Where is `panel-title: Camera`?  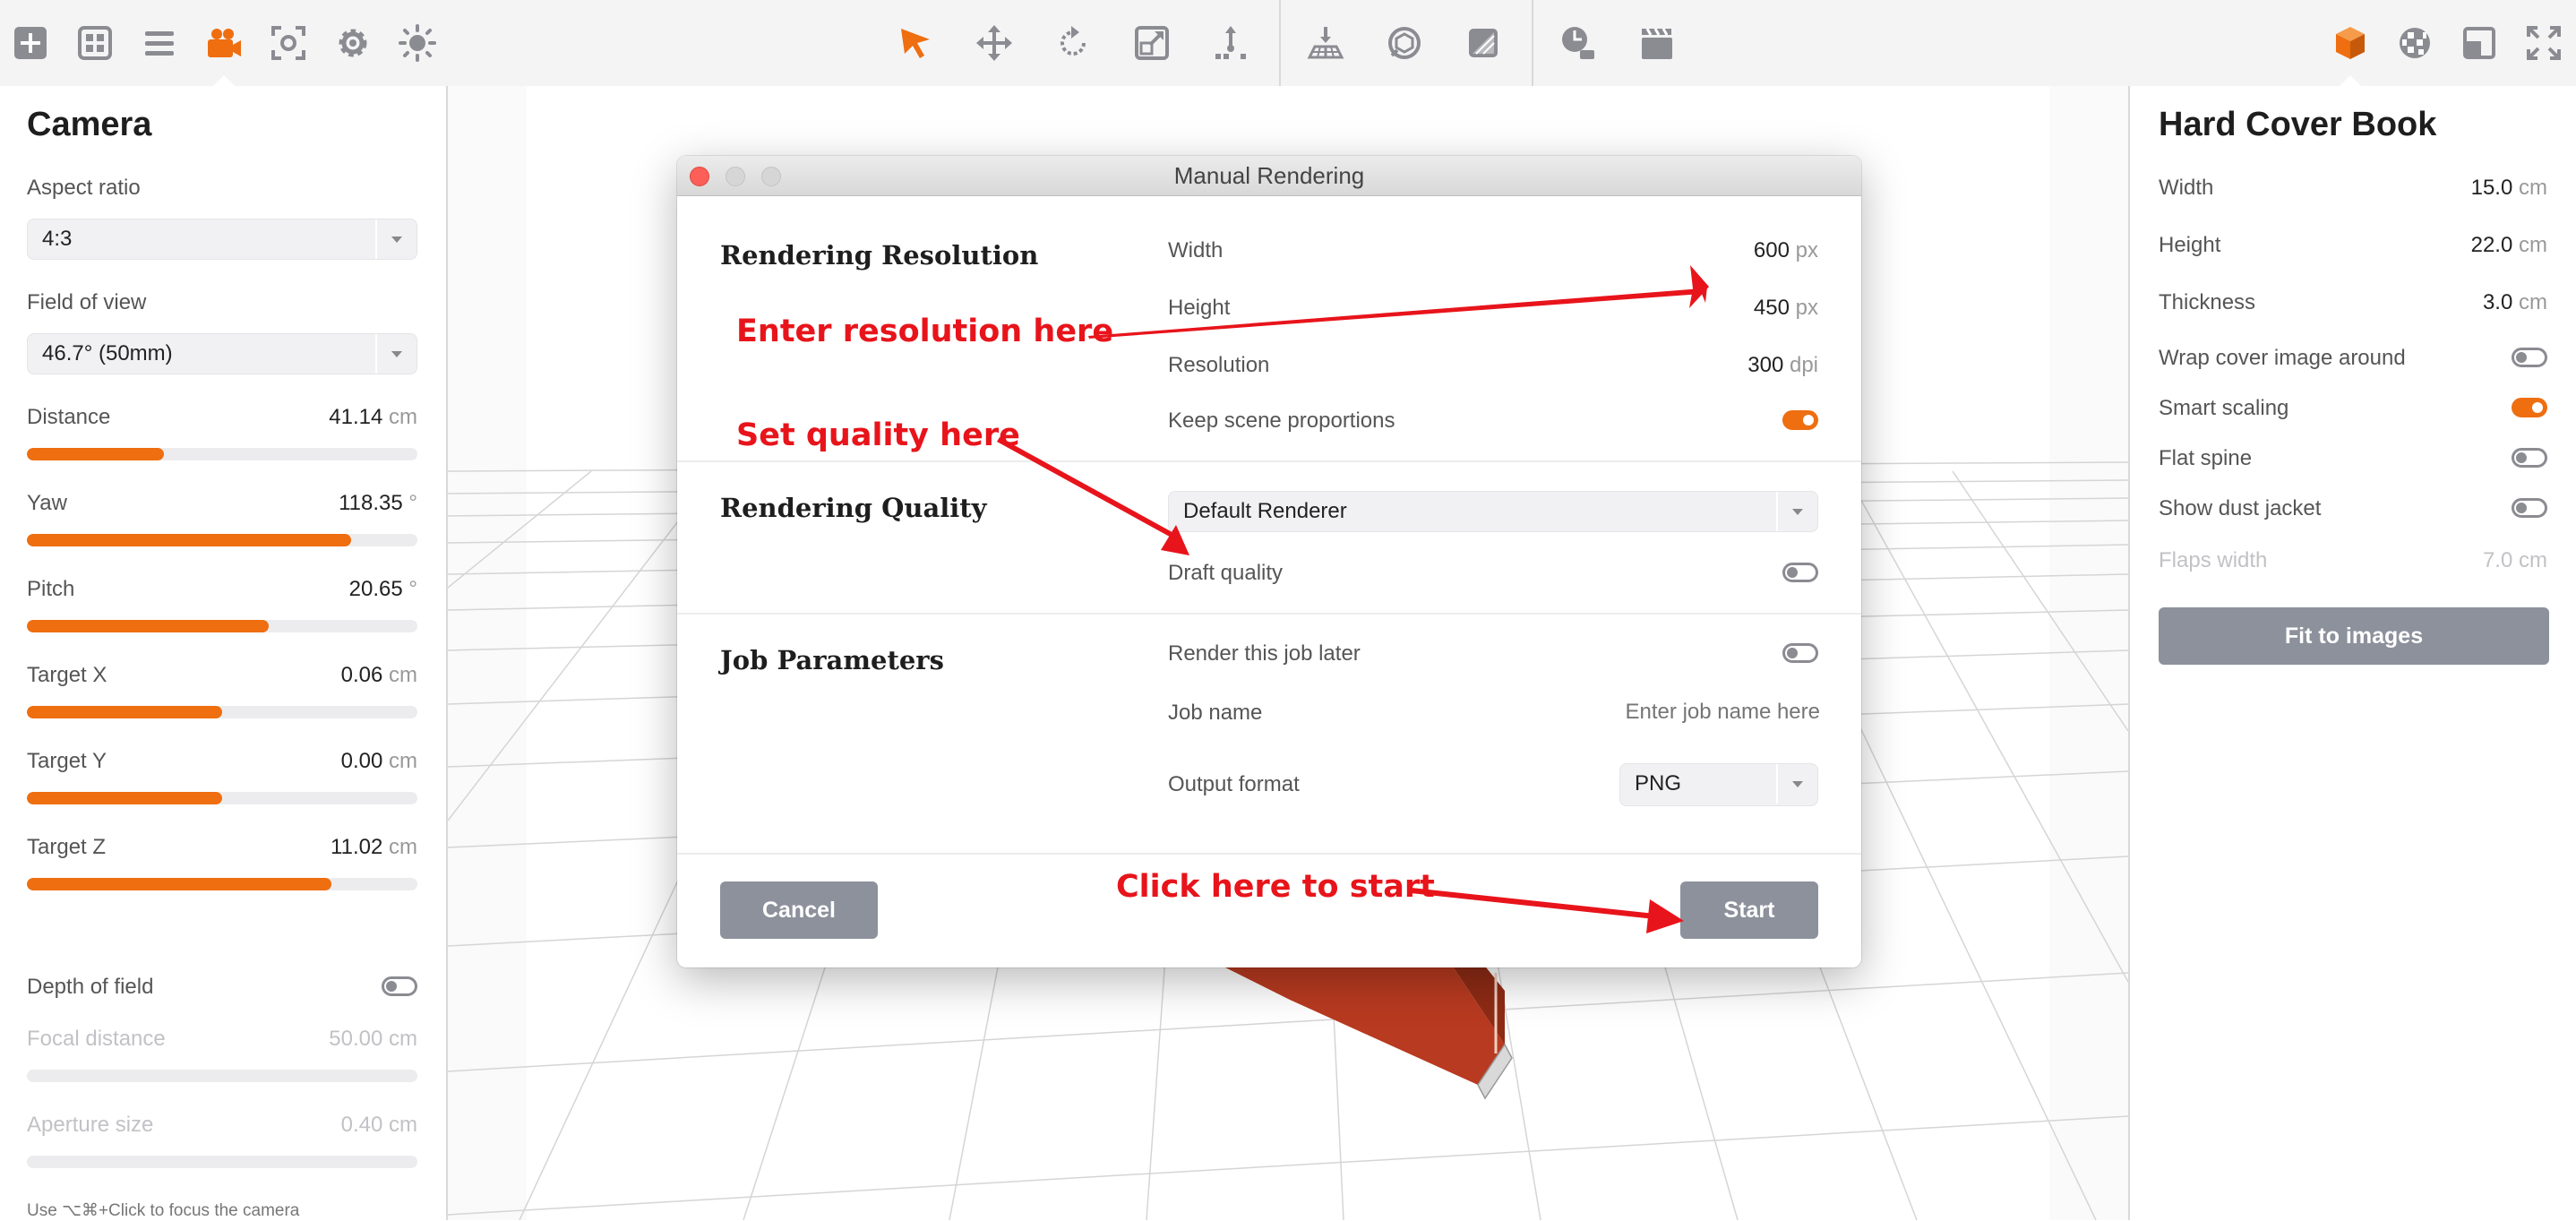
panel-title: Camera is located at coordinates (89, 124).